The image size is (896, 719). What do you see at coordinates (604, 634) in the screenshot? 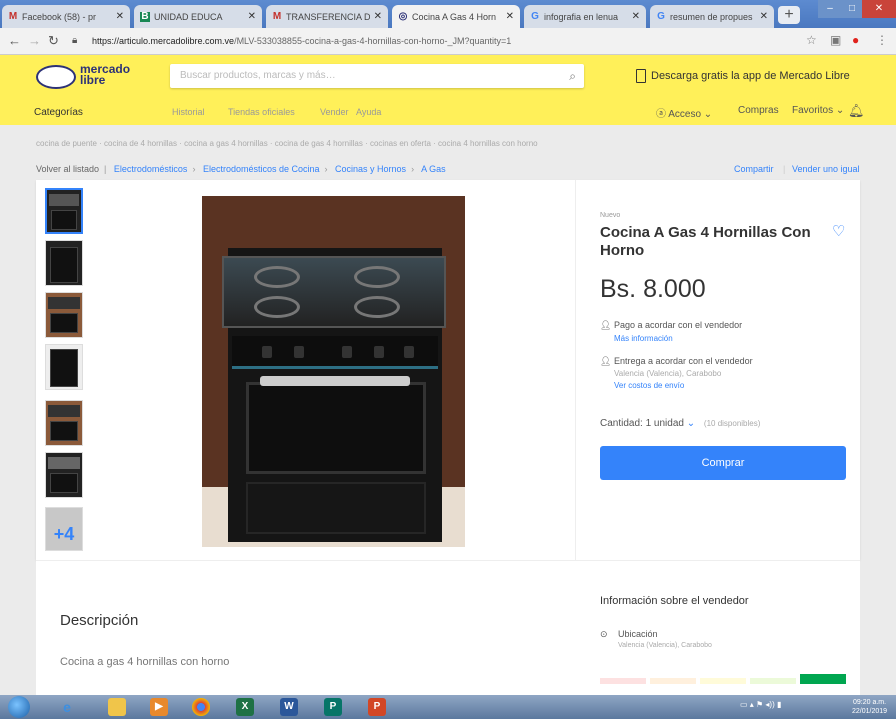
I see `location-pin-icon: ⊙` at bounding box center [604, 634].